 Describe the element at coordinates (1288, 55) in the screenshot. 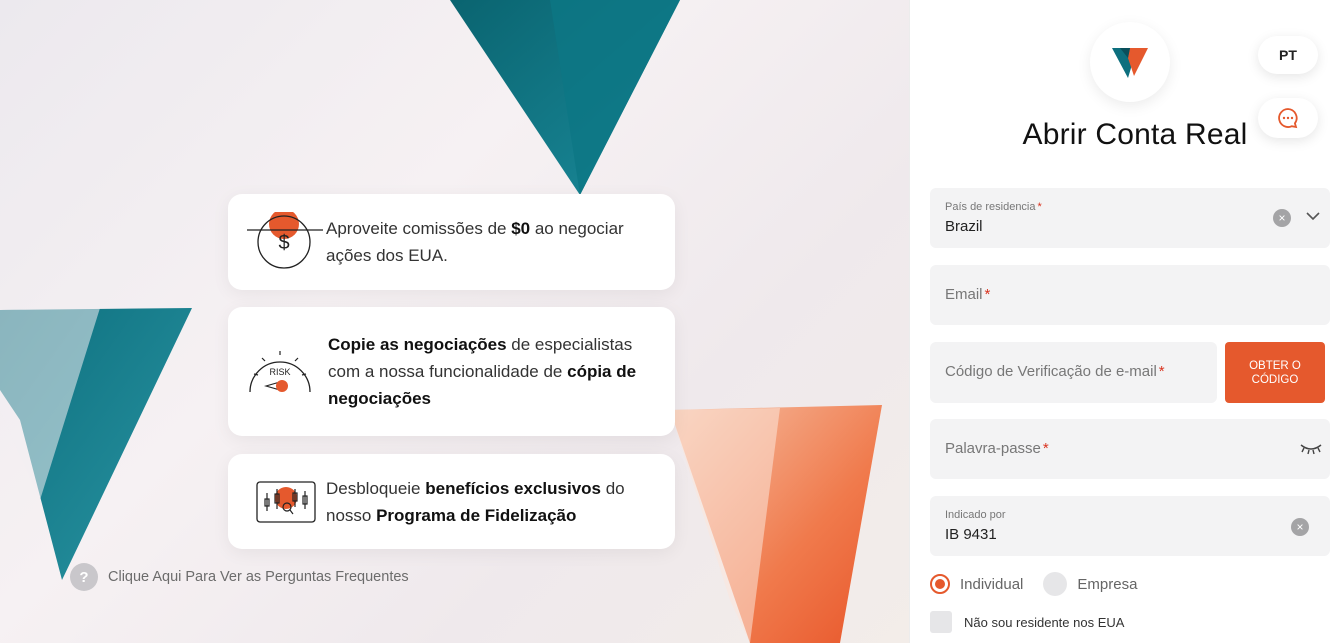

I see `language-selector: PT` at that location.